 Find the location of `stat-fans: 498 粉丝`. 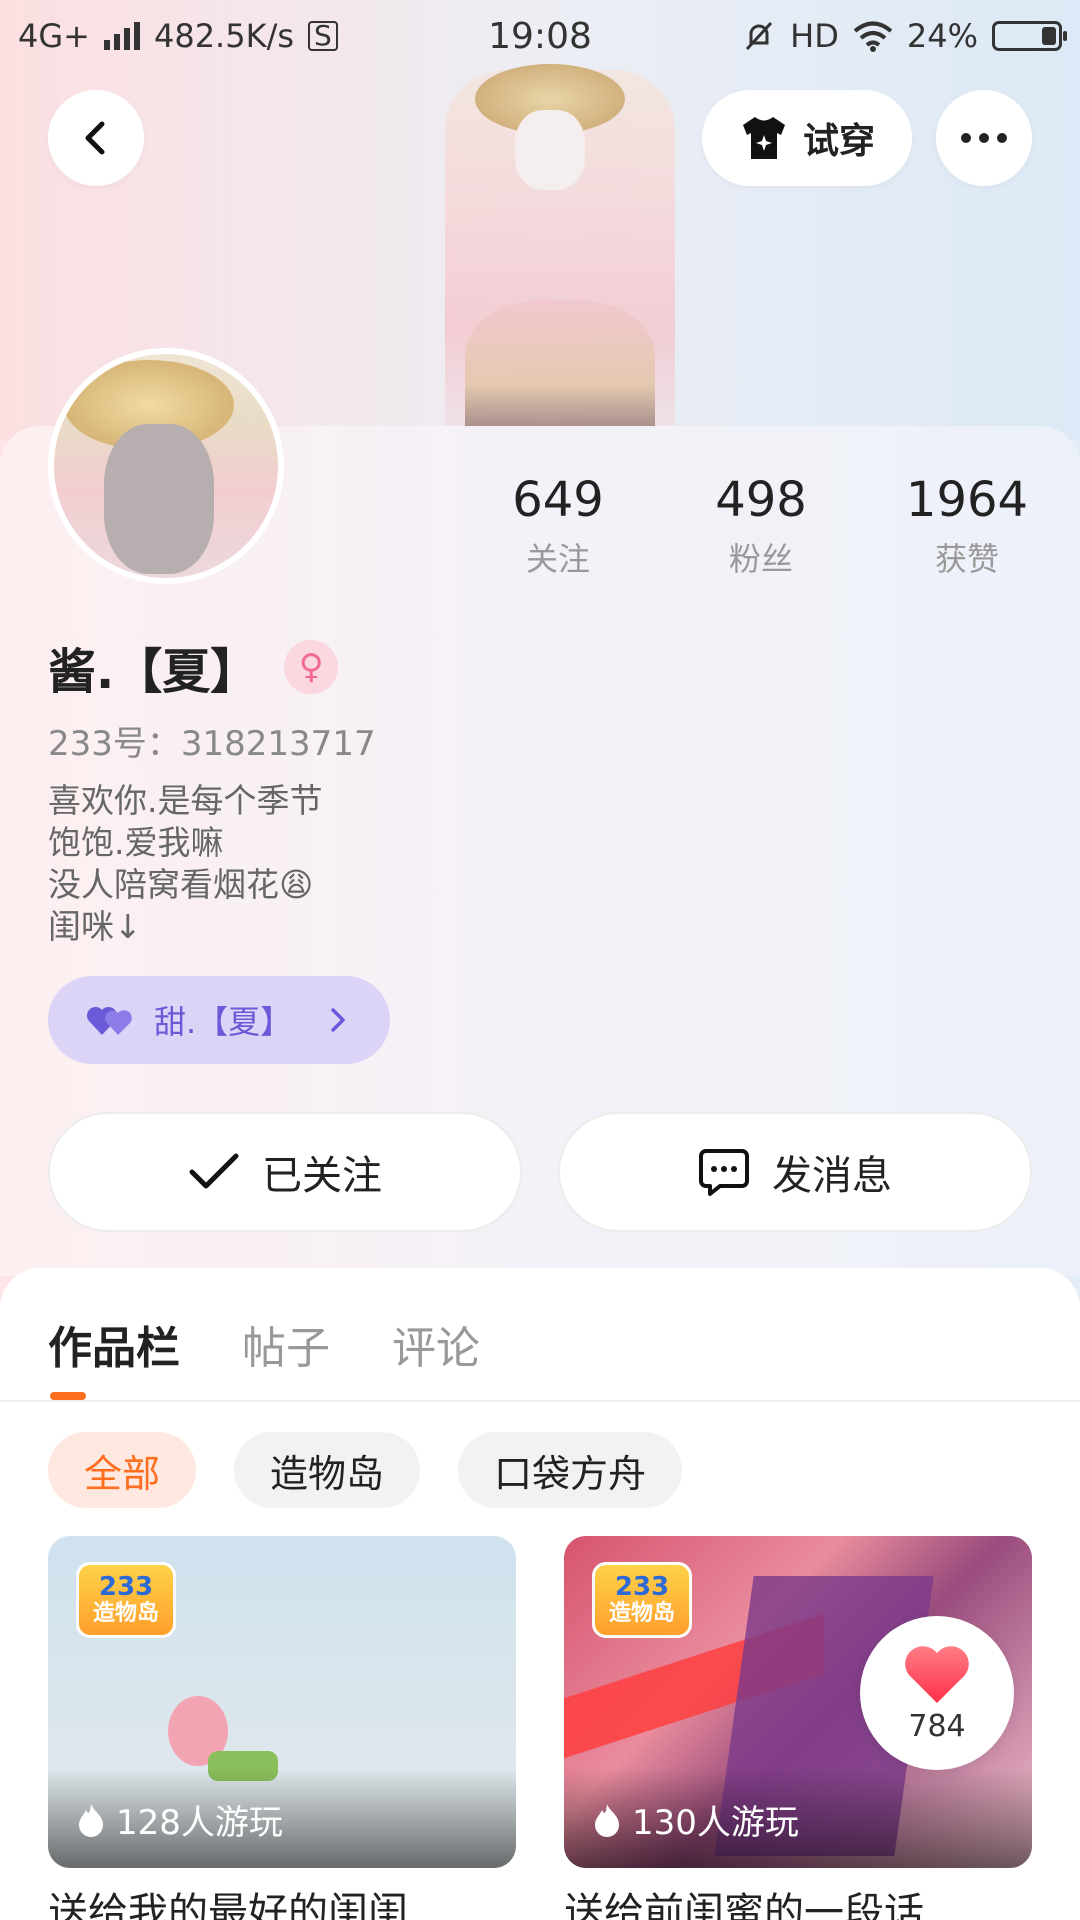

stat-fans: 498 粉丝 is located at coordinates (761, 525).